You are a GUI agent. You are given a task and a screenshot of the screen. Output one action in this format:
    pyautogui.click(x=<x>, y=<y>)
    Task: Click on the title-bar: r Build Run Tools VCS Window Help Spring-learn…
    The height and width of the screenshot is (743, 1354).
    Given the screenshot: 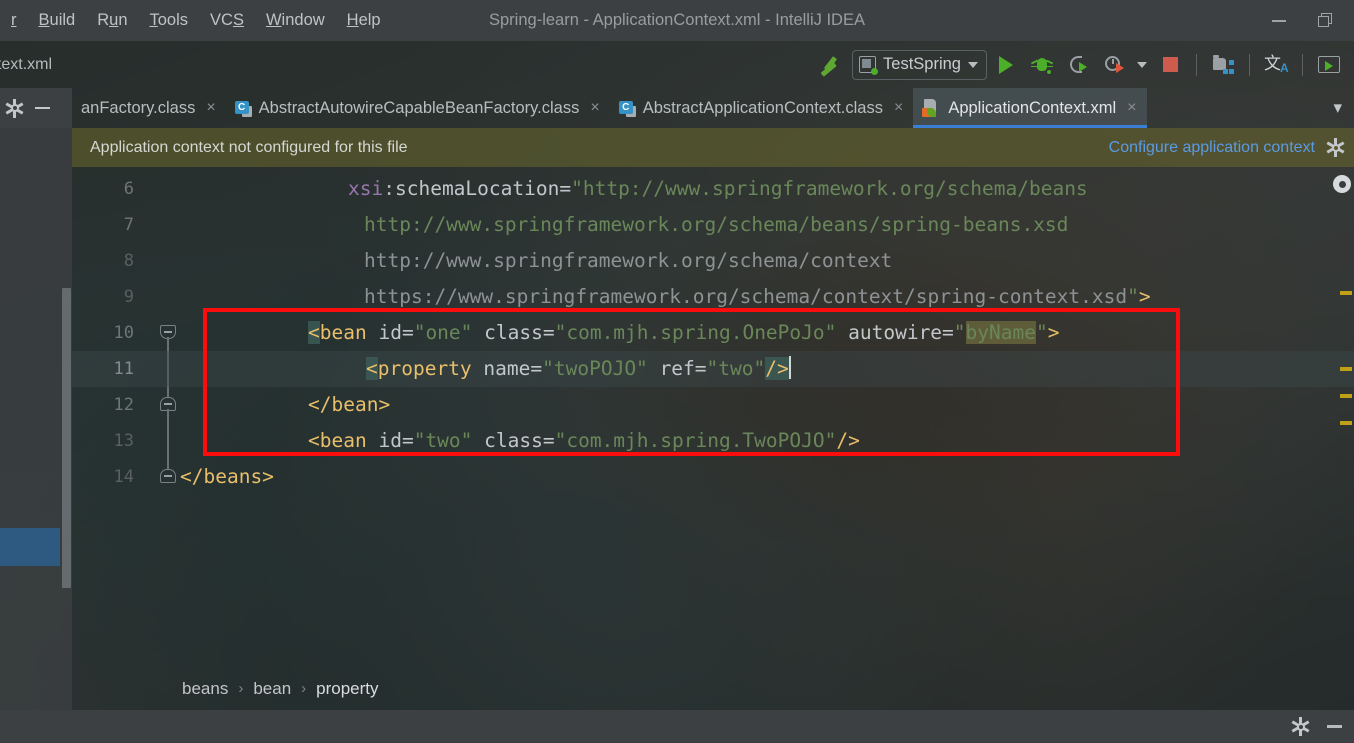 What is the action you would take?
    pyautogui.click(x=677, y=20)
    